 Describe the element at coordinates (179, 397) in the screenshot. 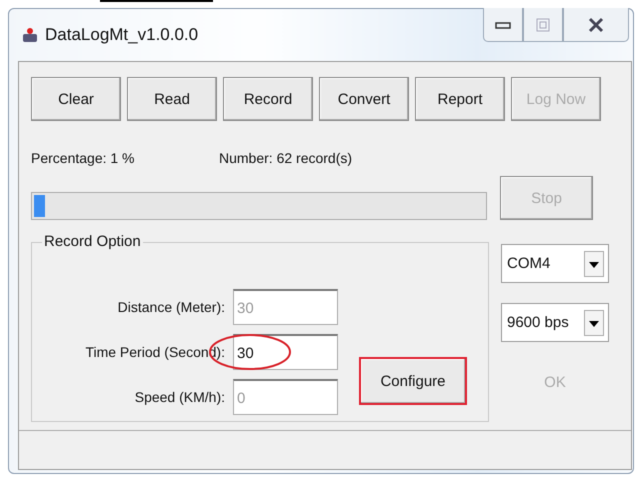

I see `field-label: Speed (KM/h):` at that location.